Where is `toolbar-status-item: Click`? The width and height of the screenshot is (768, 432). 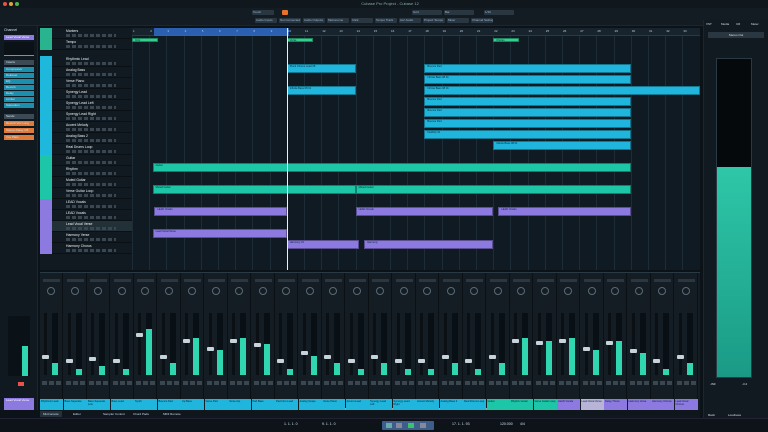
toolbar-status-item: Click is located at coordinates (362, 20).